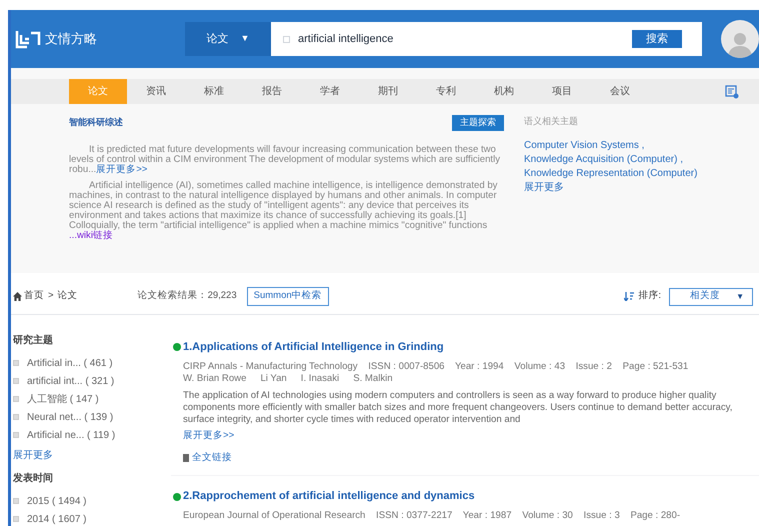 The image size is (759, 526). I want to click on facet-item: Artificial in... ( 461 ), so click(92, 363).